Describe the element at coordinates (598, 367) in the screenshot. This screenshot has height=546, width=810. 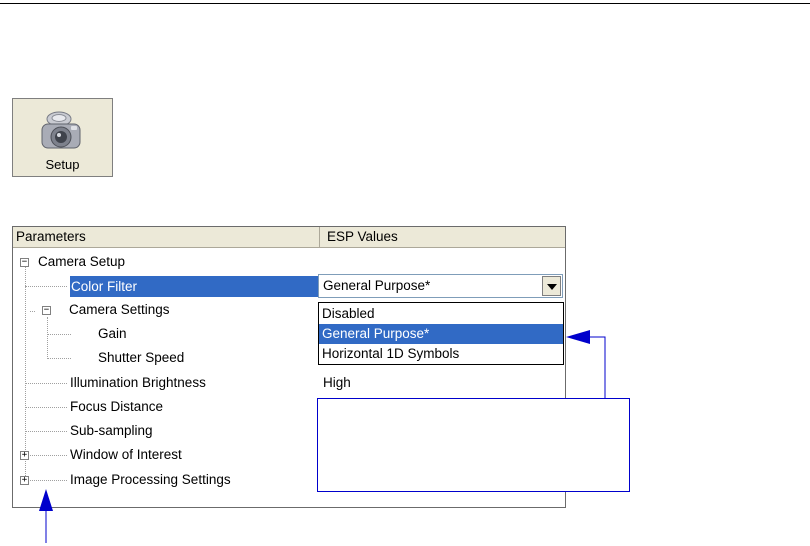
I see `callout-arrow` at that location.